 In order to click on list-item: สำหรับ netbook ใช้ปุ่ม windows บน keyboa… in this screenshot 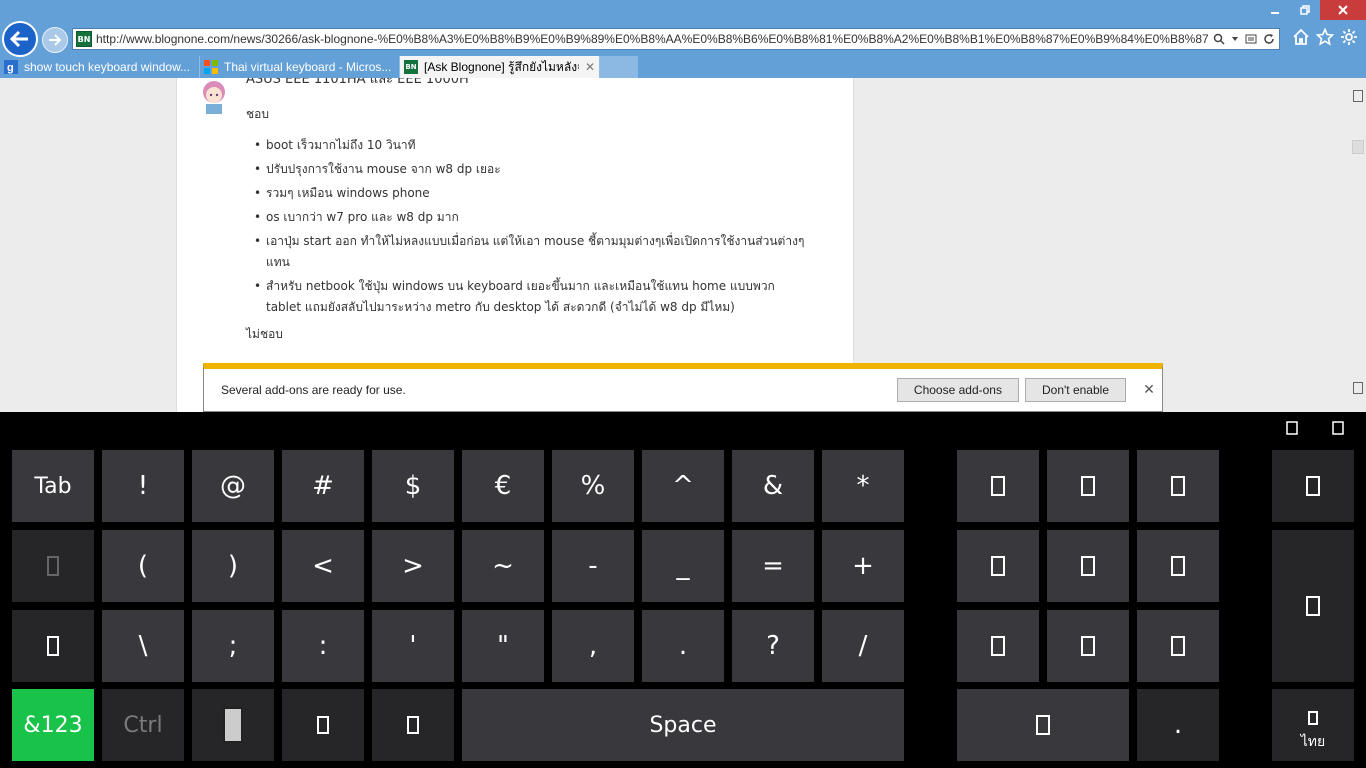, I will do `click(530, 297)`.